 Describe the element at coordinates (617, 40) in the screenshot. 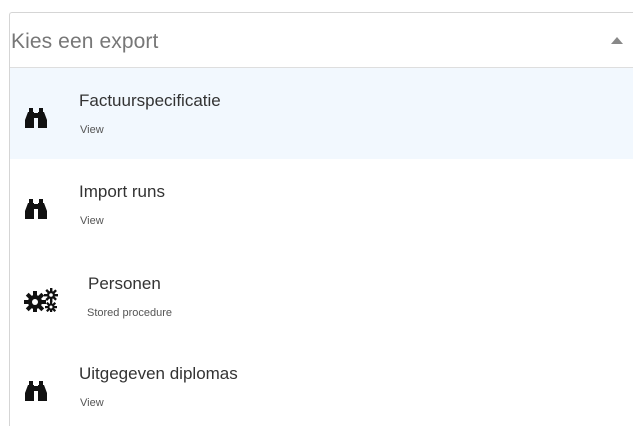

I see `caret-up-icon` at that location.